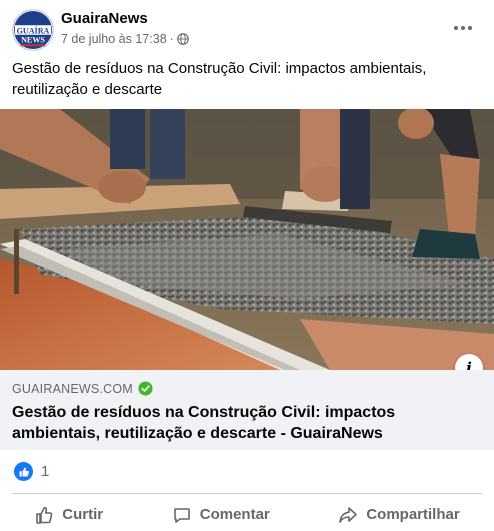 This screenshot has width=494, height=531. Describe the element at coordinates (23, 471) in the screenshot. I see `like-reaction-icon` at that location.